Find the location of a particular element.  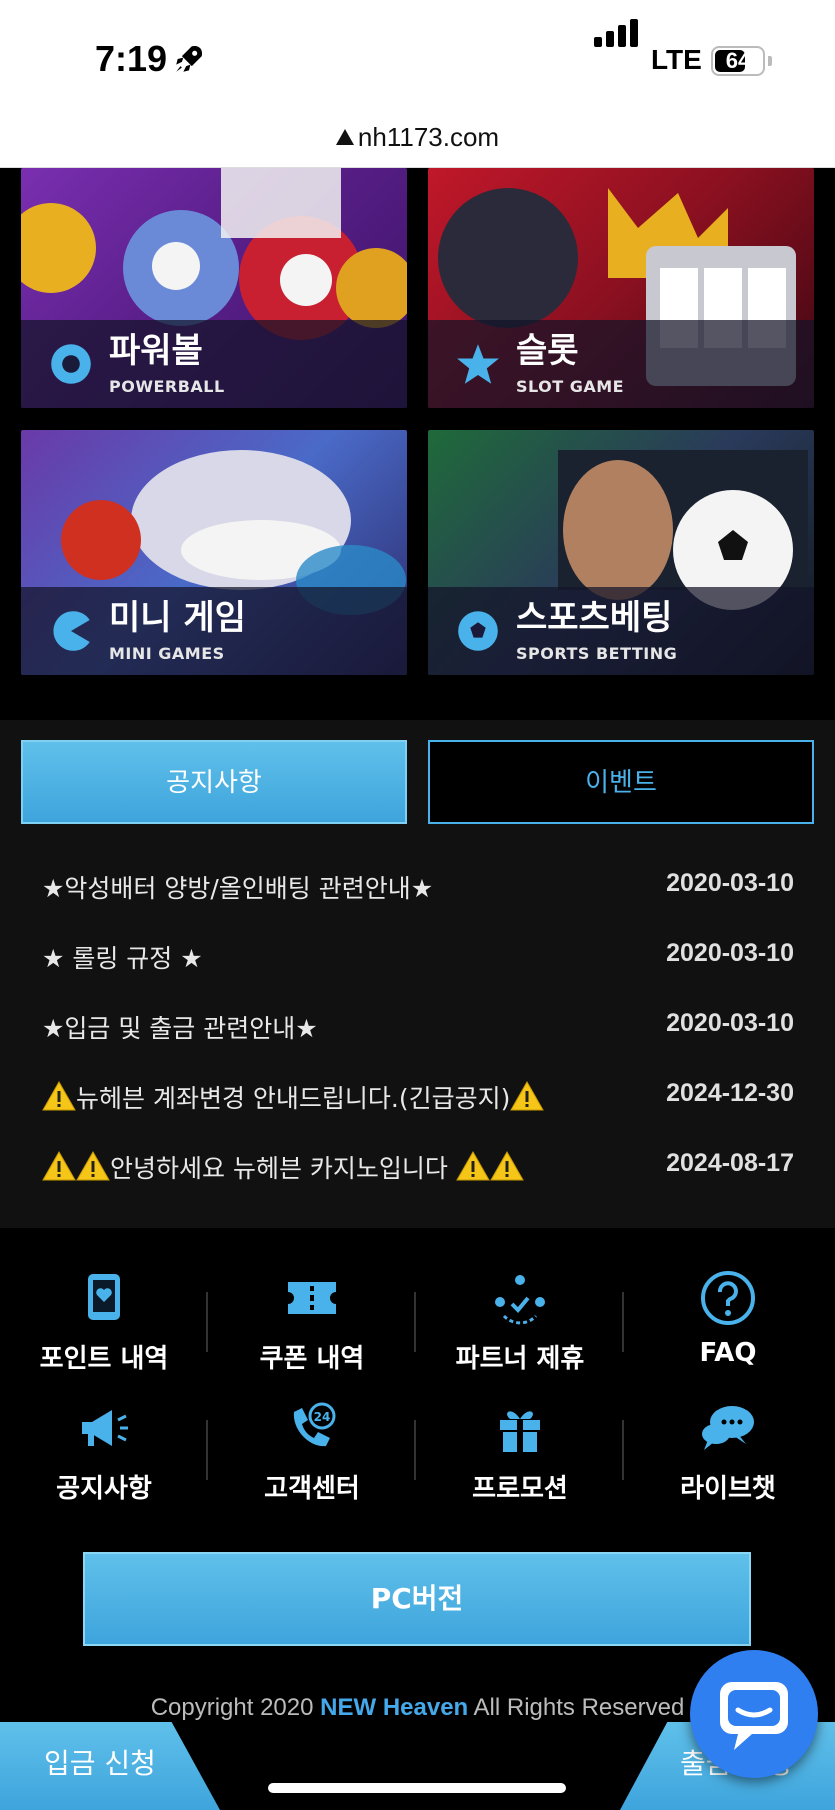

menu-label: 프로모션 is located at coordinates (520, 1489).